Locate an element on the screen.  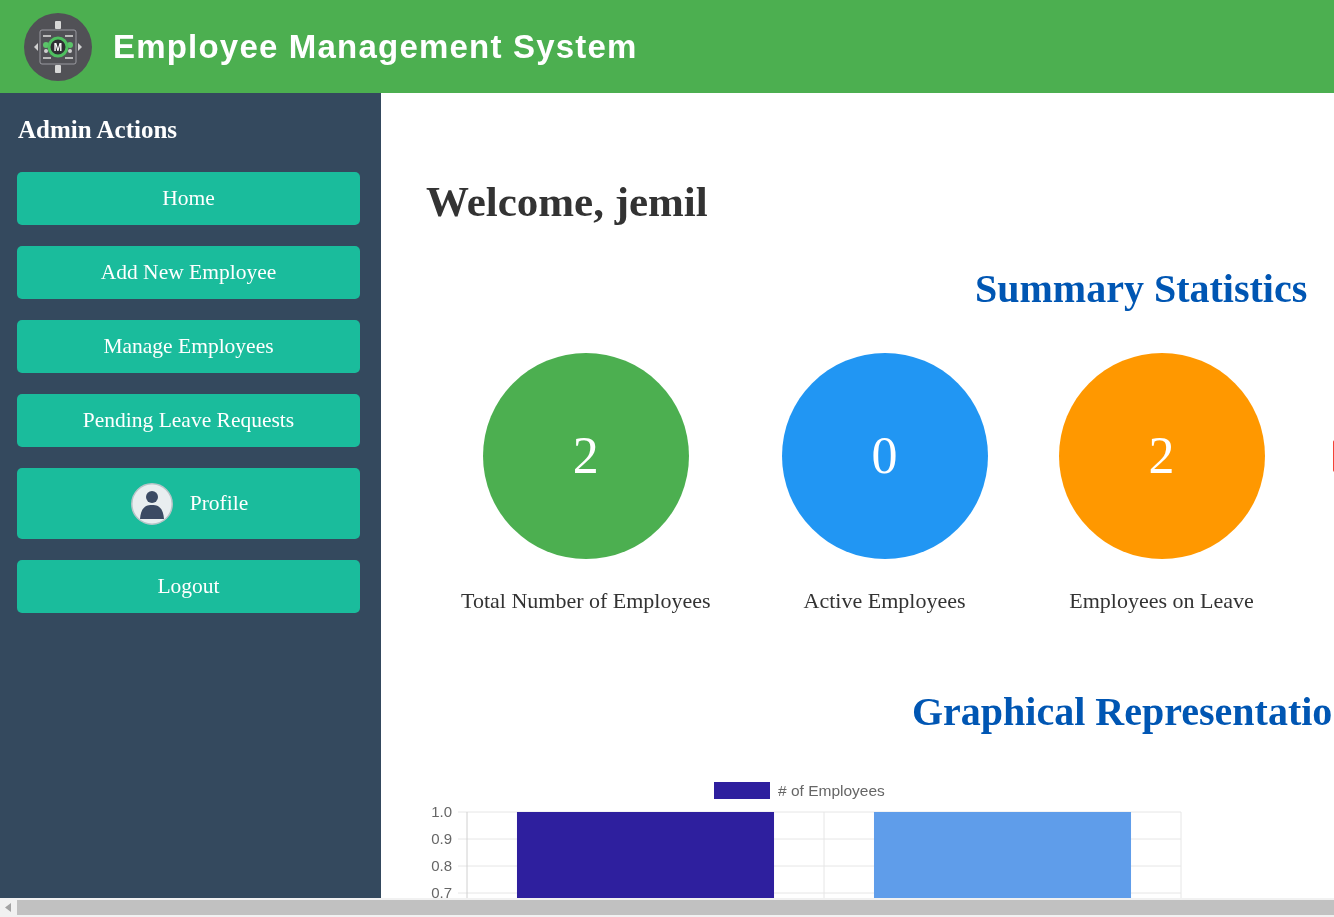
section-heading: Graphical Representatio is located at coordinates (1122, 712).